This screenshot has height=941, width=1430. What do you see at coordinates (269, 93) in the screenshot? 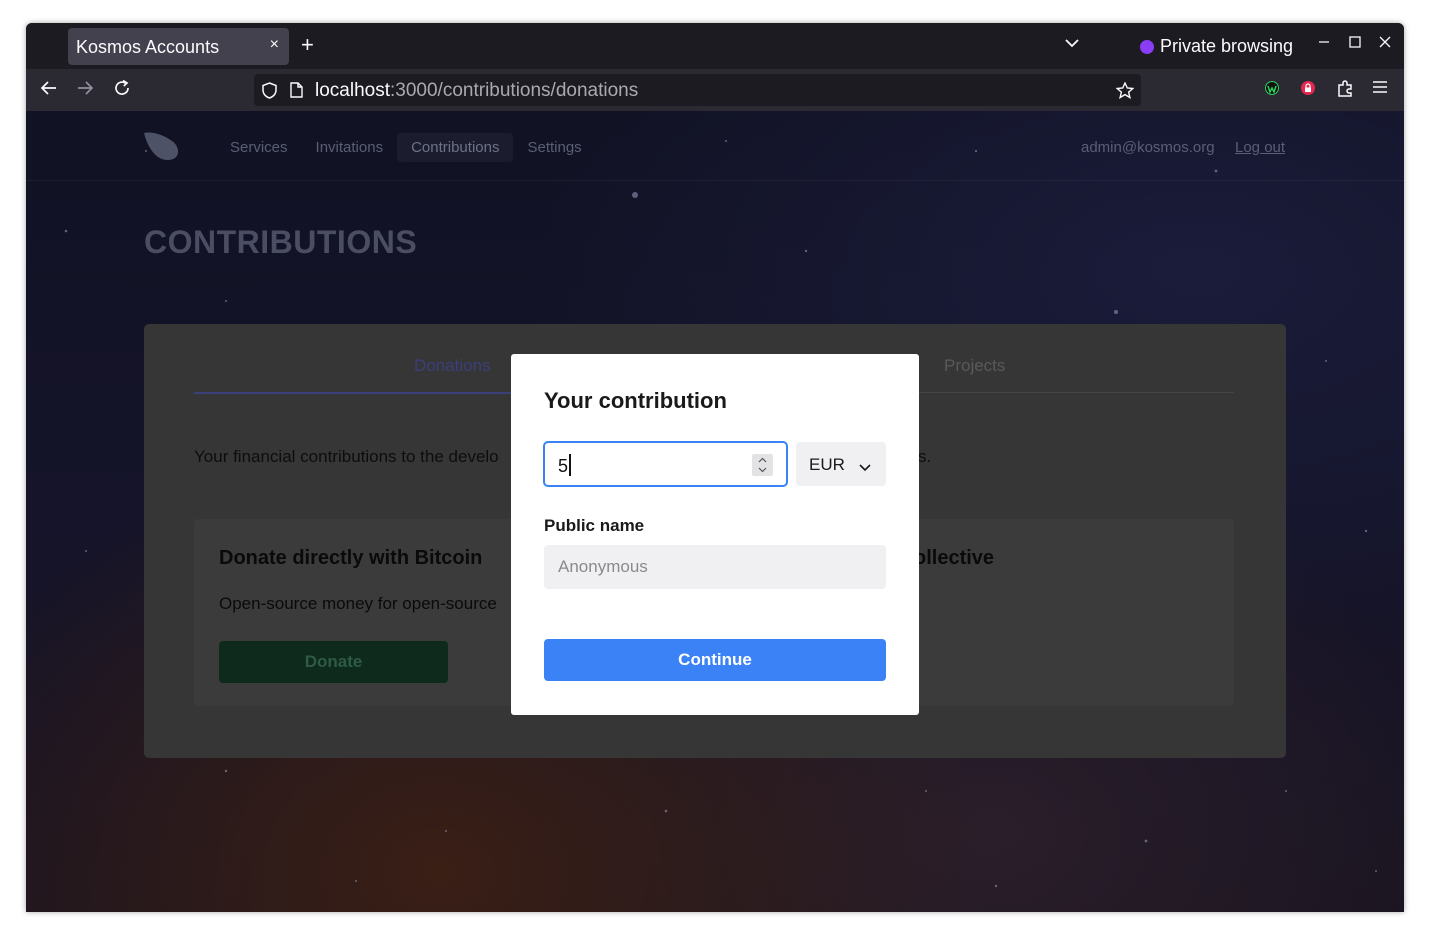
I see `shield-icon` at bounding box center [269, 93].